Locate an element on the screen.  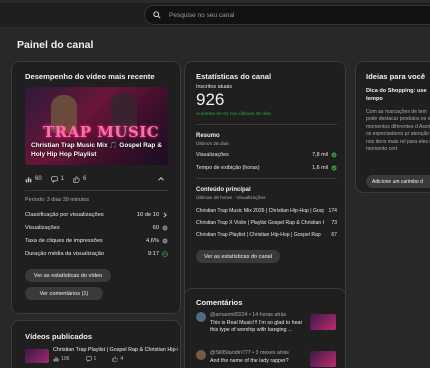
search-box is located at coordinates (287, 15).